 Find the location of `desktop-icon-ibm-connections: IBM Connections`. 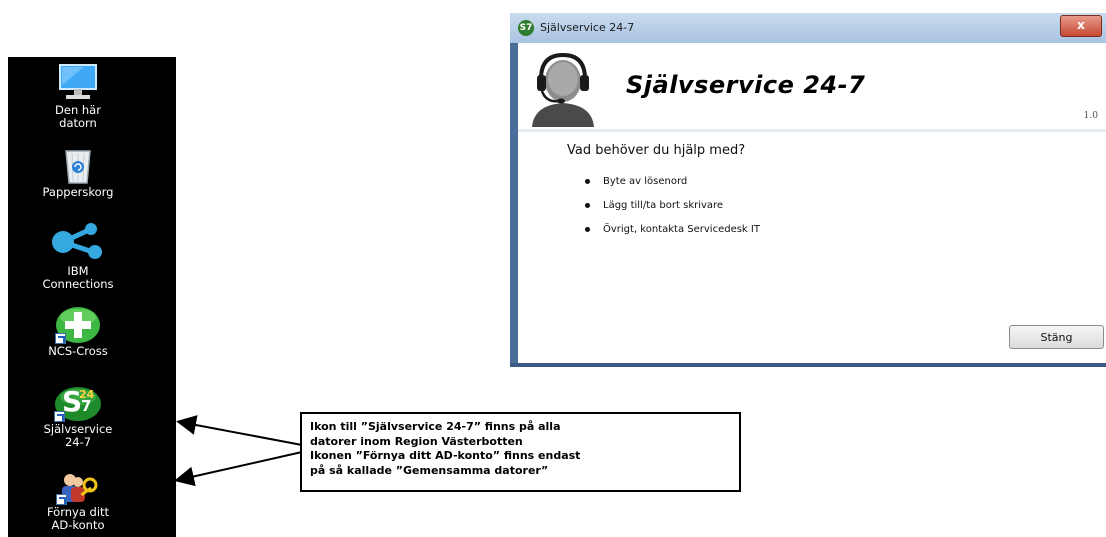

desktop-icon-ibm-connections: IBM Connections is located at coordinates (78, 255).